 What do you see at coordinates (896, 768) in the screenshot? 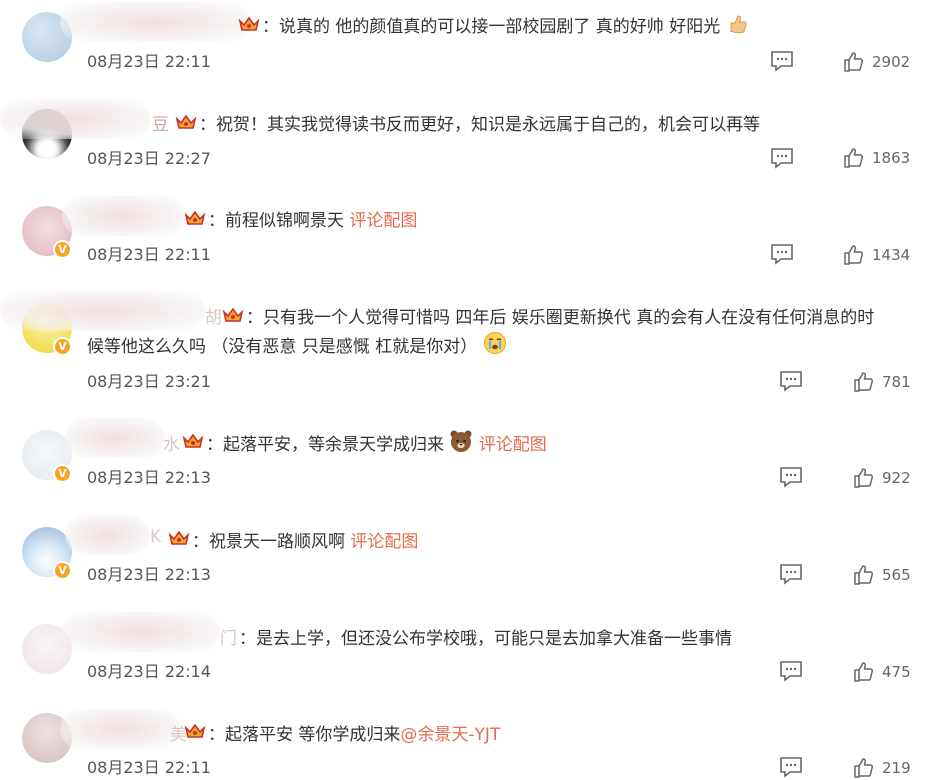
I see `like-count: 219` at bounding box center [896, 768].